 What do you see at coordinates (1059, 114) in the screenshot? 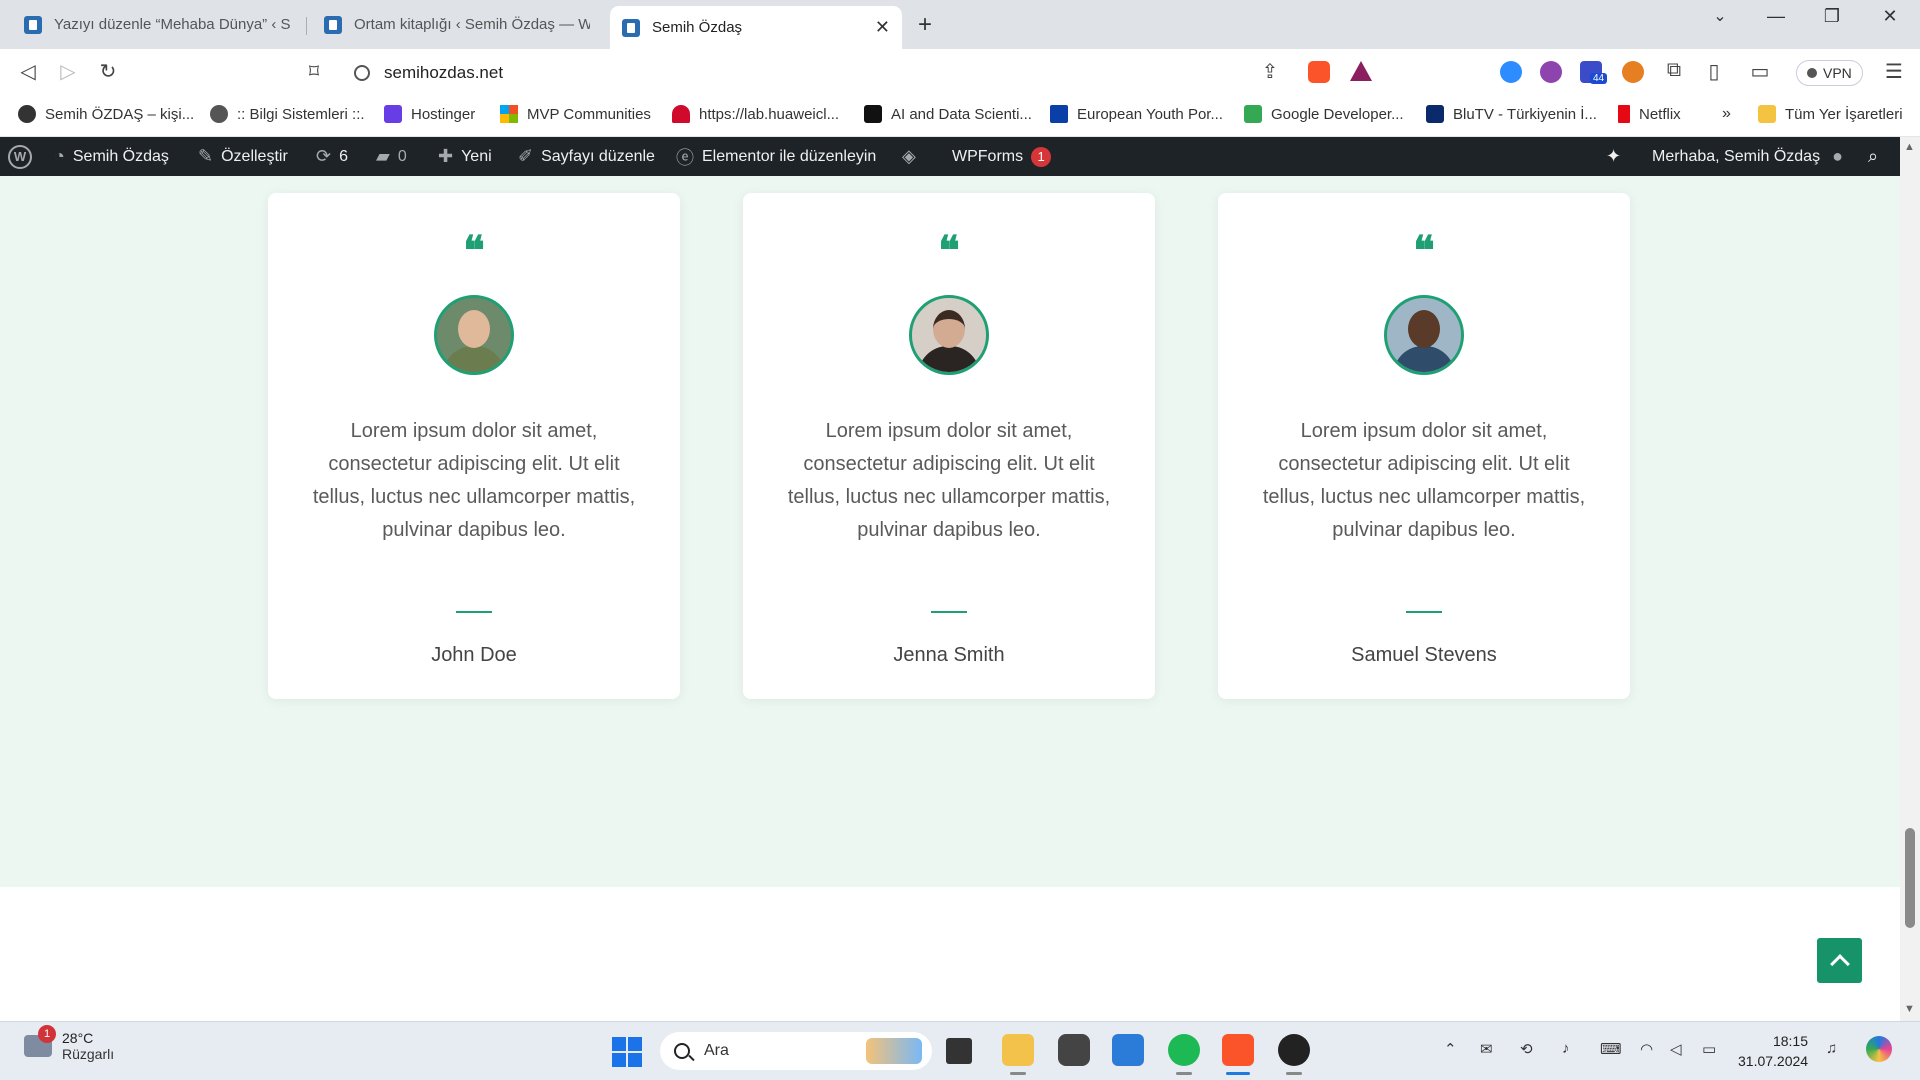
I see `eu-flag-icon` at bounding box center [1059, 114].